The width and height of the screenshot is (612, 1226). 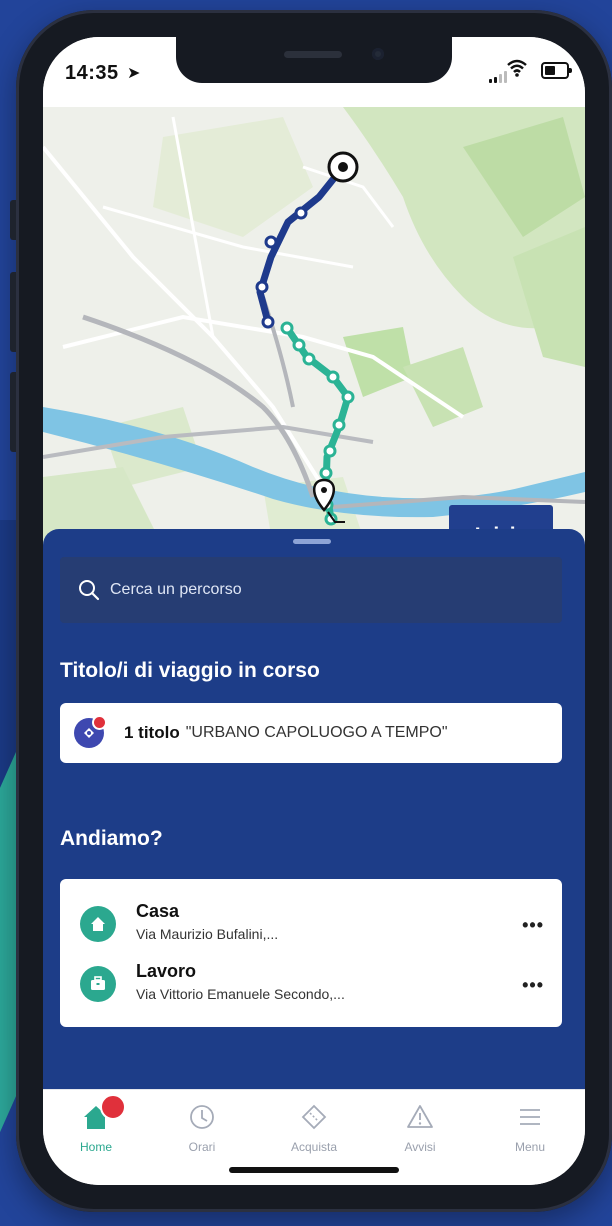 I want to click on warning-icon, so click(x=420, y=1116).